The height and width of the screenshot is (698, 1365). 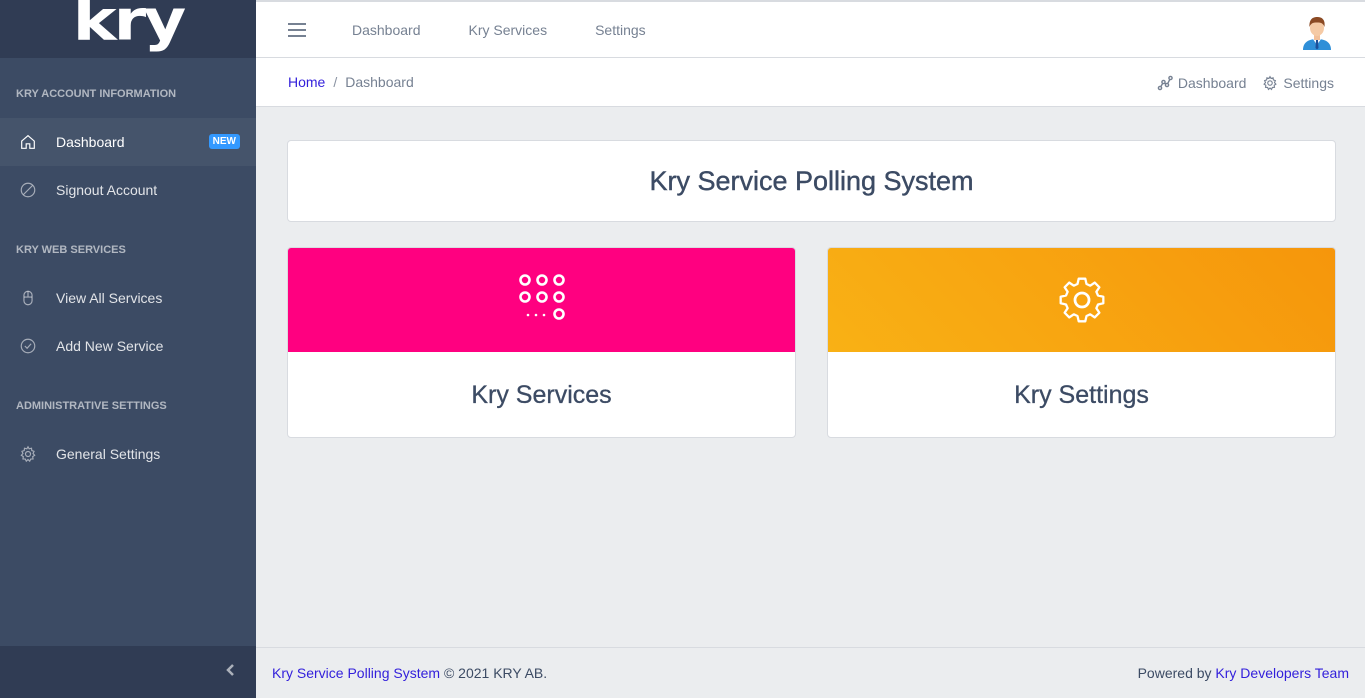 What do you see at coordinates (306, 82) in the screenshot?
I see `breadcrumb-home: Home` at bounding box center [306, 82].